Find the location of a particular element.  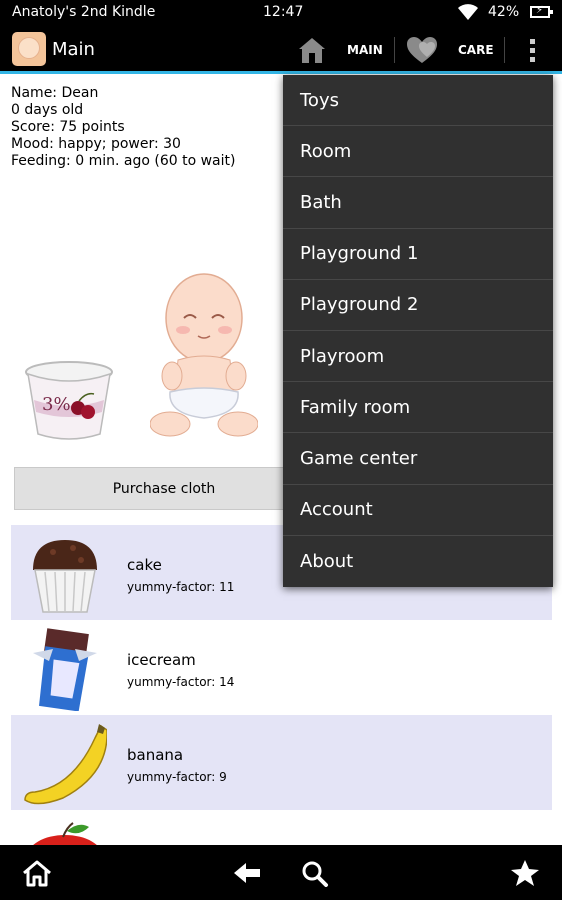

menu-item-about: About is located at coordinates (418, 561).